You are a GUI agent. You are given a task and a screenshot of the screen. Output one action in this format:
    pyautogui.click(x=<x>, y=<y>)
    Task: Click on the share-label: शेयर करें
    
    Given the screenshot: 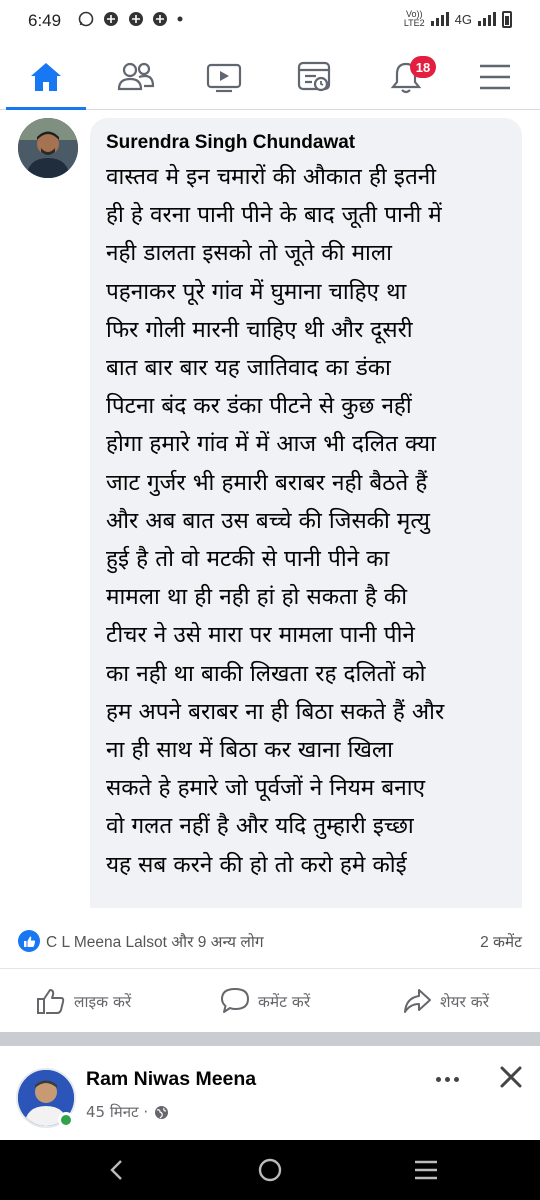 What is the action you would take?
    pyautogui.click(x=465, y=1002)
    